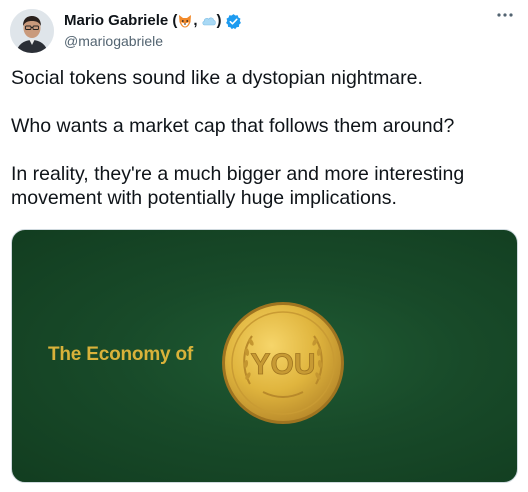 This screenshot has height=492, width=528. What do you see at coordinates (233, 21) in the screenshot?
I see `verified-badge-icon` at bounding box center [233, 21].